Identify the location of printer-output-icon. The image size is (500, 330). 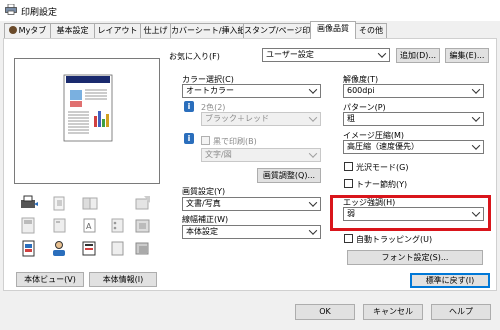
(29, 201).